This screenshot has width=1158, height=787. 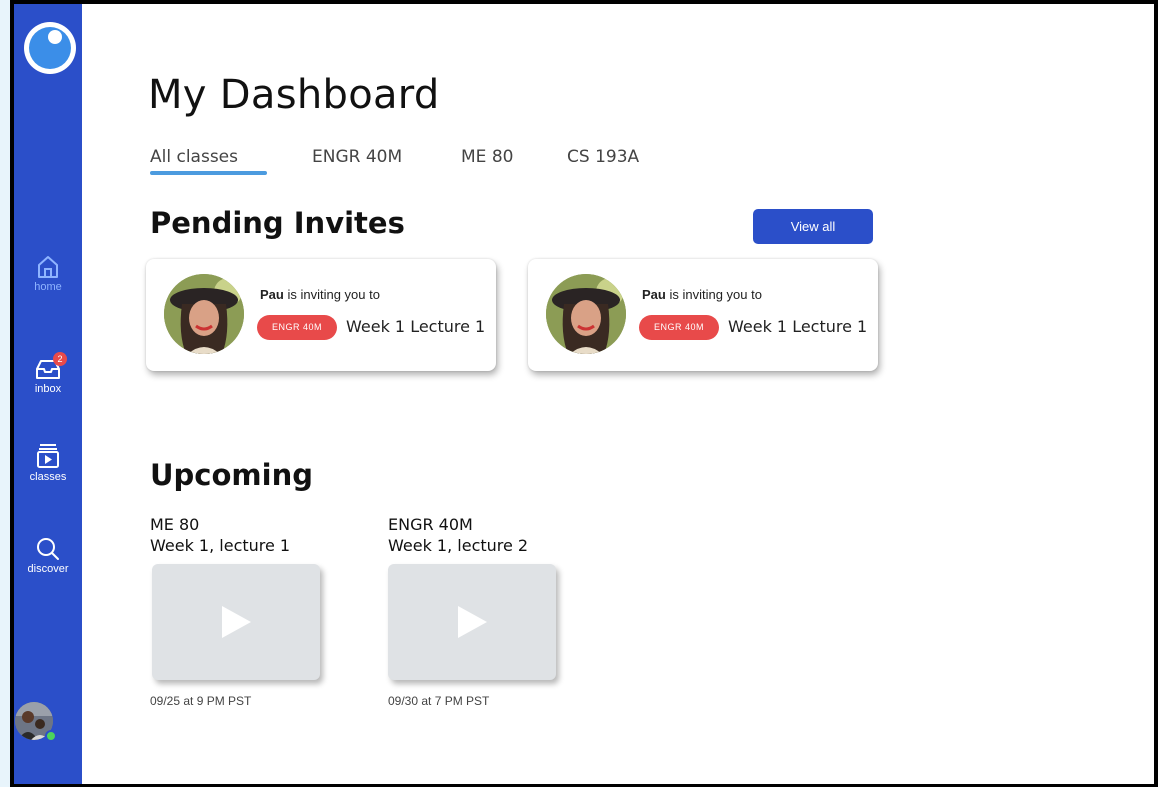 I want to click on upcoming-lecture: Week 1, lecture 2, so click(x=458, y=545).